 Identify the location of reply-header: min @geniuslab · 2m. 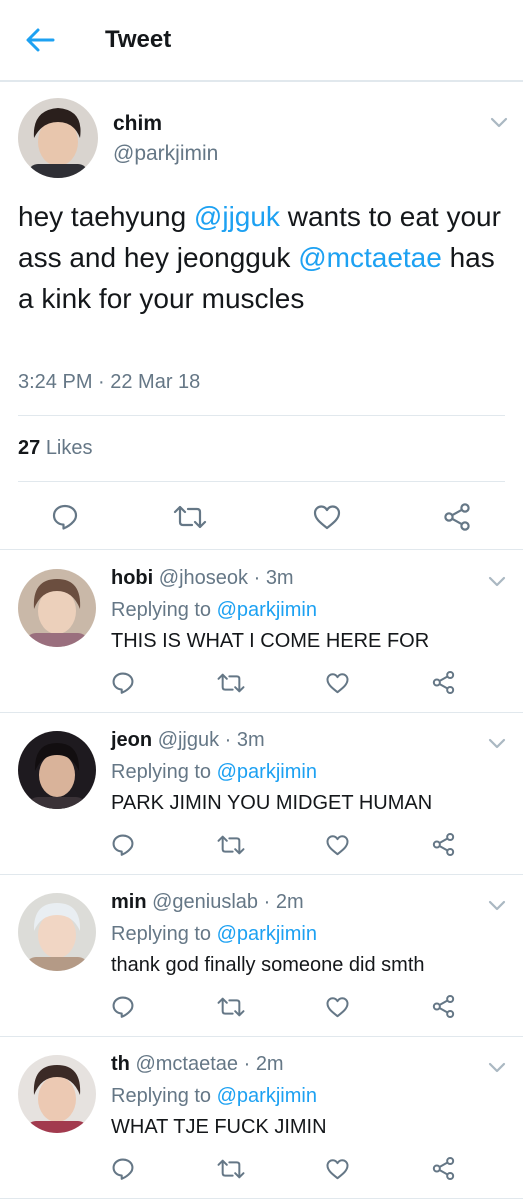
(207, 902).